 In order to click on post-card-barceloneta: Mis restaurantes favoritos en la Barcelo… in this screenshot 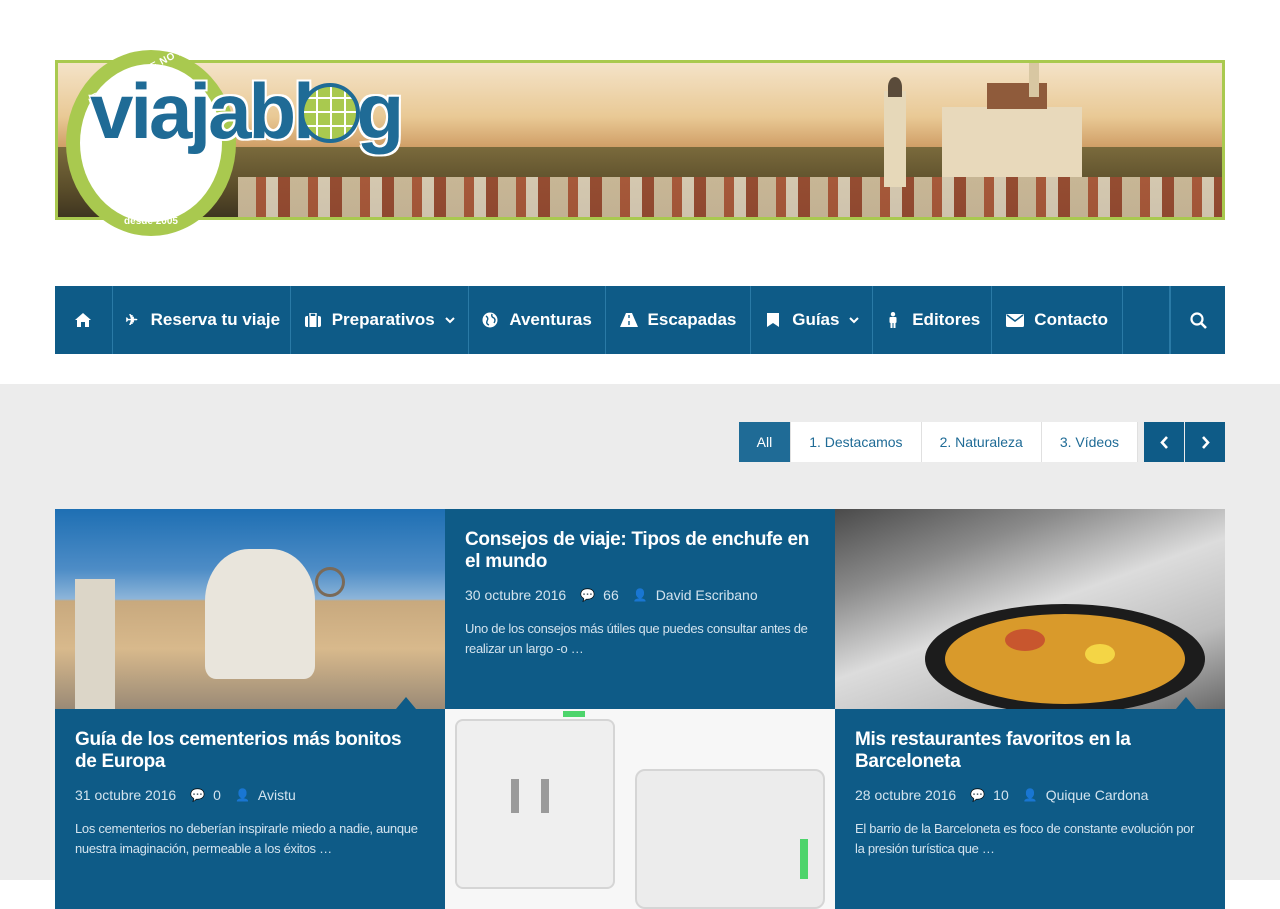, I will do `click(1030, 809)`.